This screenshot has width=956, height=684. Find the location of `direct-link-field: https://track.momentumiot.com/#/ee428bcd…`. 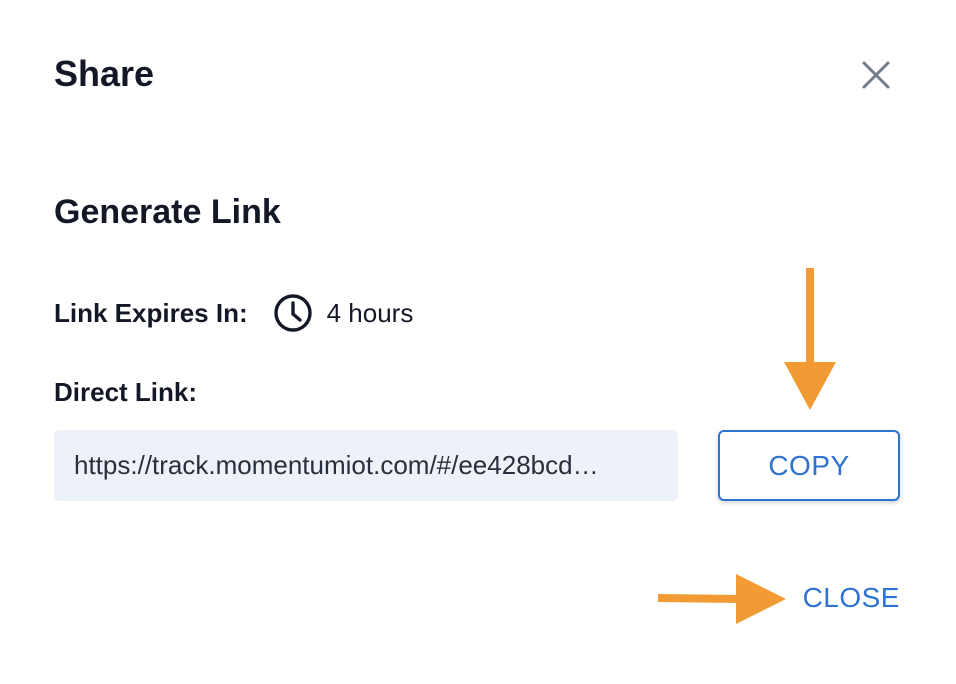

direct-link-field: https://track.momentumiot.com/#/ee428bcd… is located at coordinates (366, 465).